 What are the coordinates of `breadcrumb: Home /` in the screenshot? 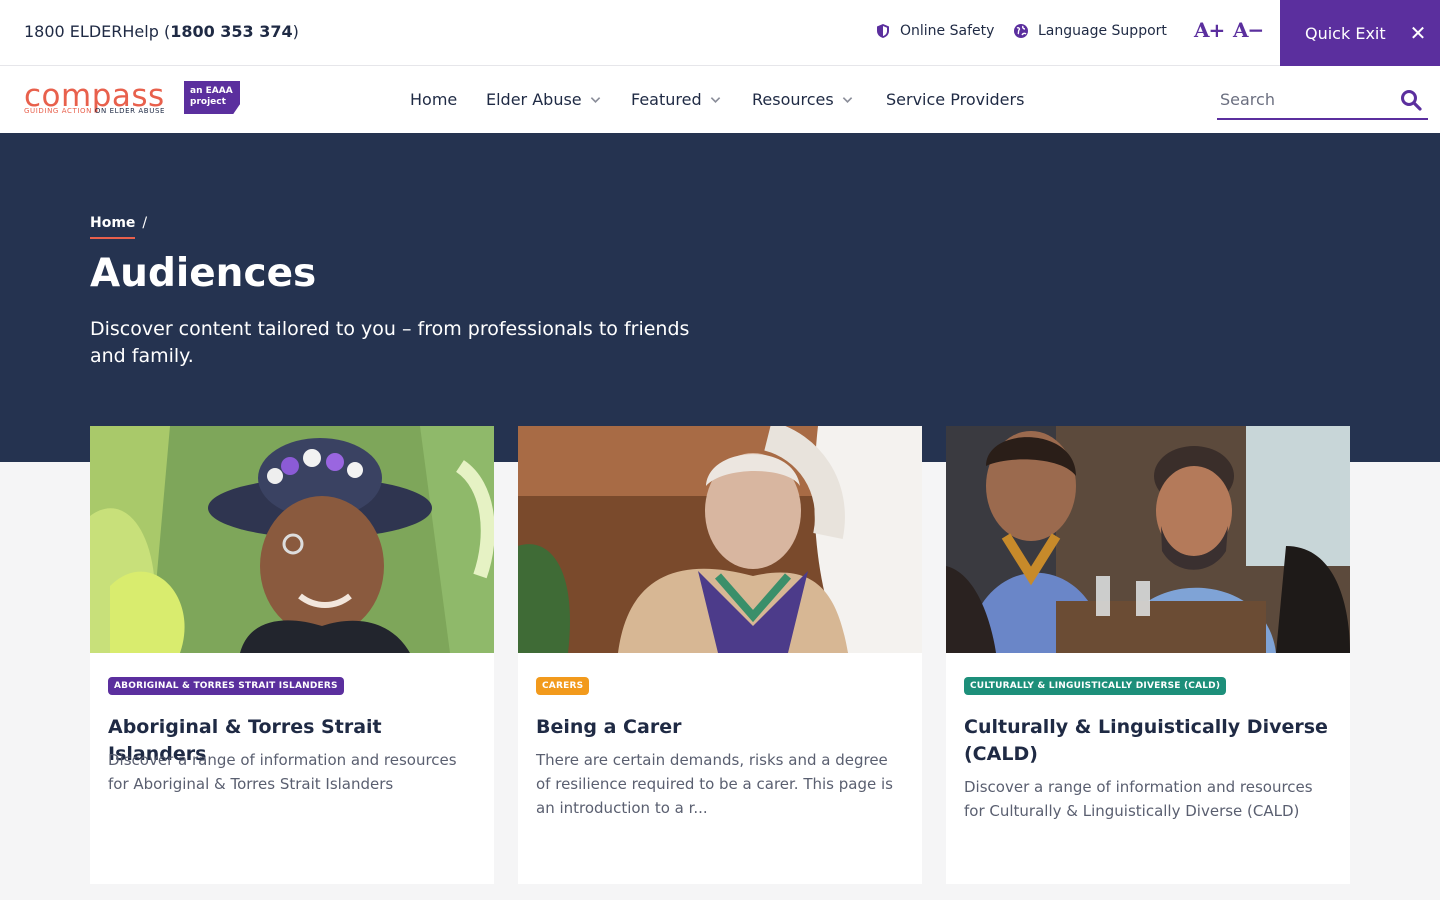 It's located at (118, 223).